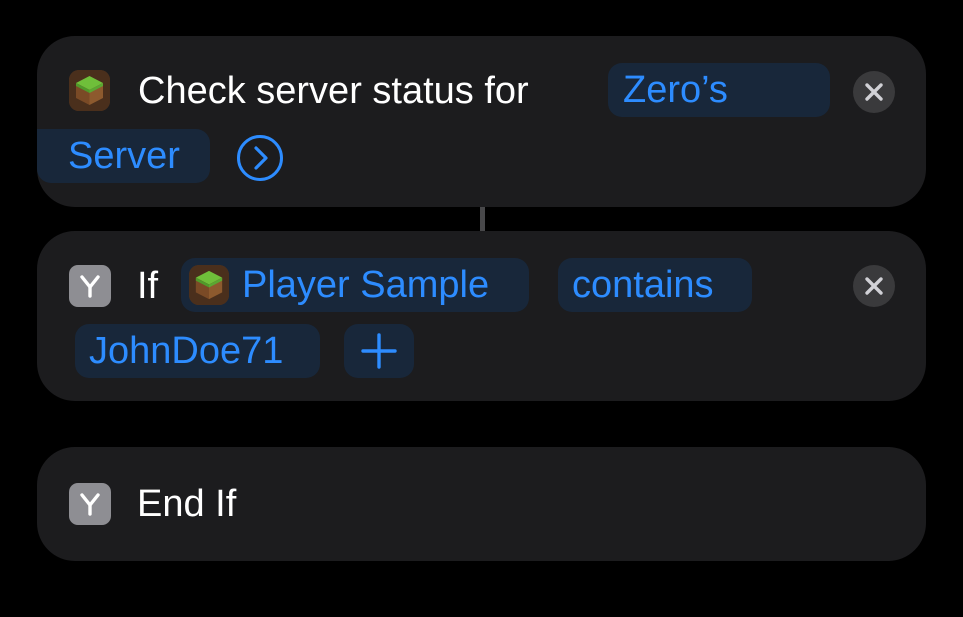 The height and width of the screenshot is (617, 963). I want to click on server-token-text-1: Zero’s, so click(675, 90).